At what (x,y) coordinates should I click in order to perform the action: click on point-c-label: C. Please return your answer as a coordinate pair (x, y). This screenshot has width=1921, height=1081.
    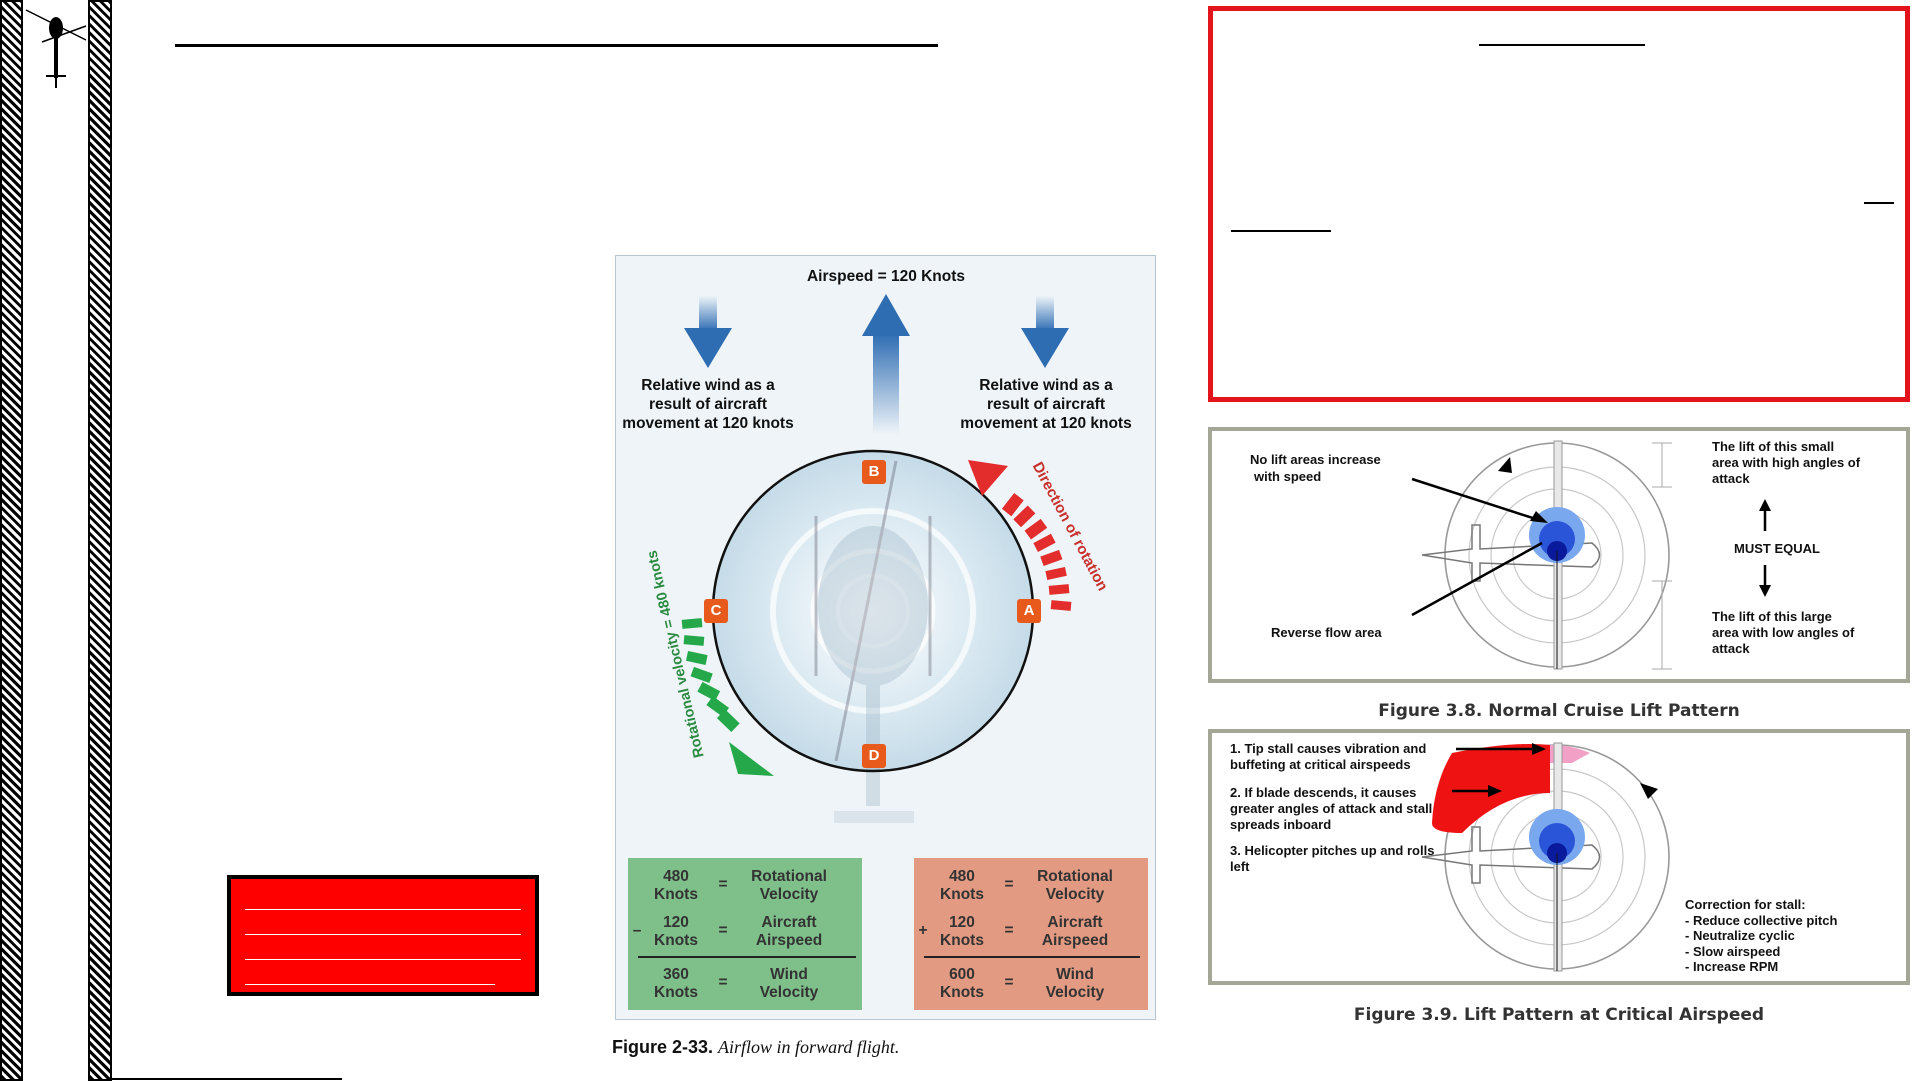
    Looking at the image, I should click on (716, 610).